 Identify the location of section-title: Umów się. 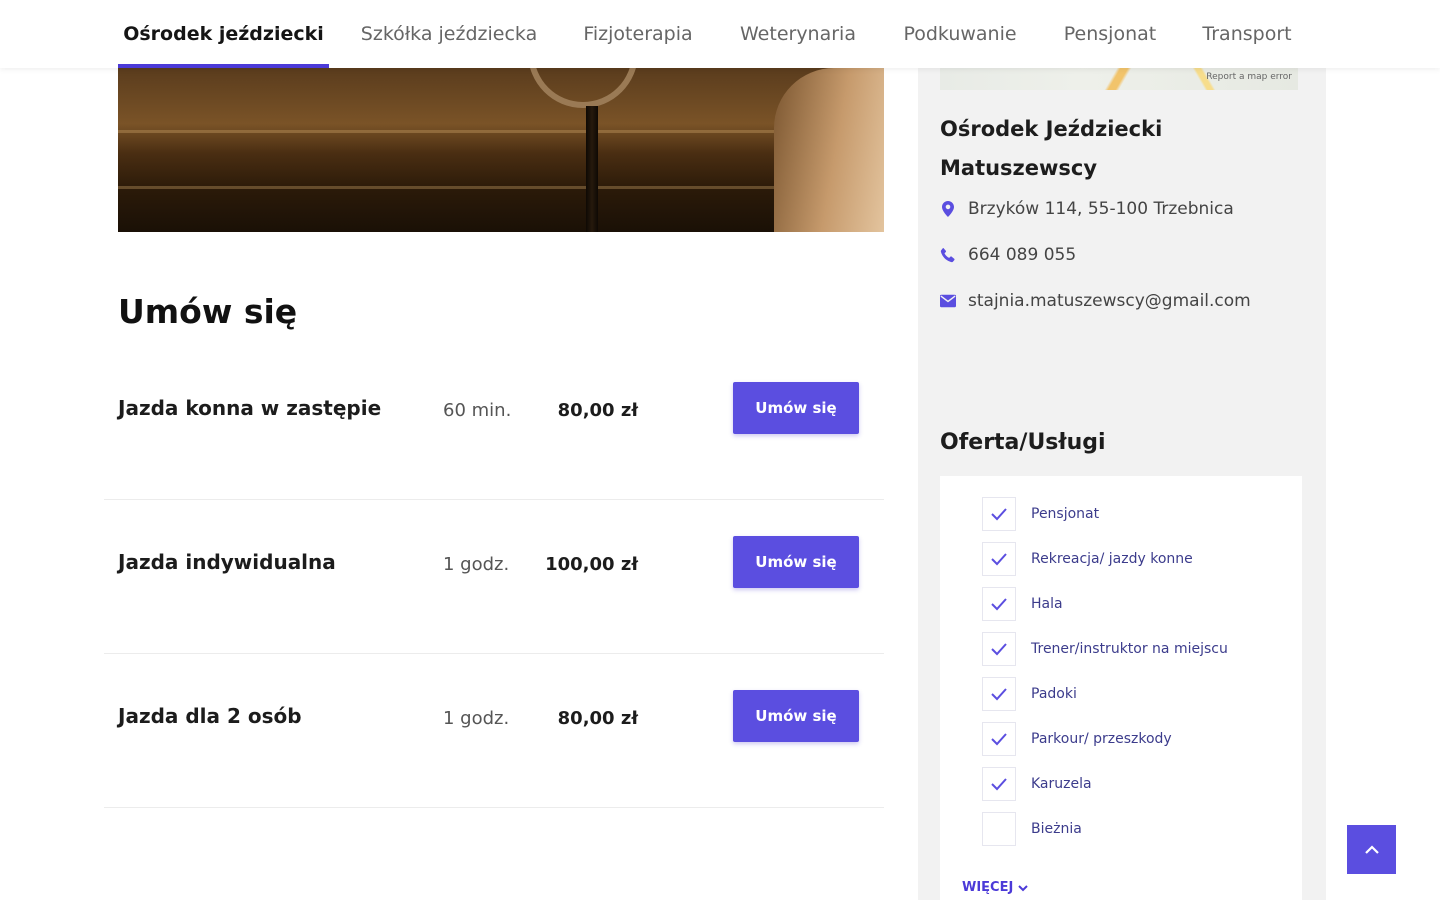
(208, 311).